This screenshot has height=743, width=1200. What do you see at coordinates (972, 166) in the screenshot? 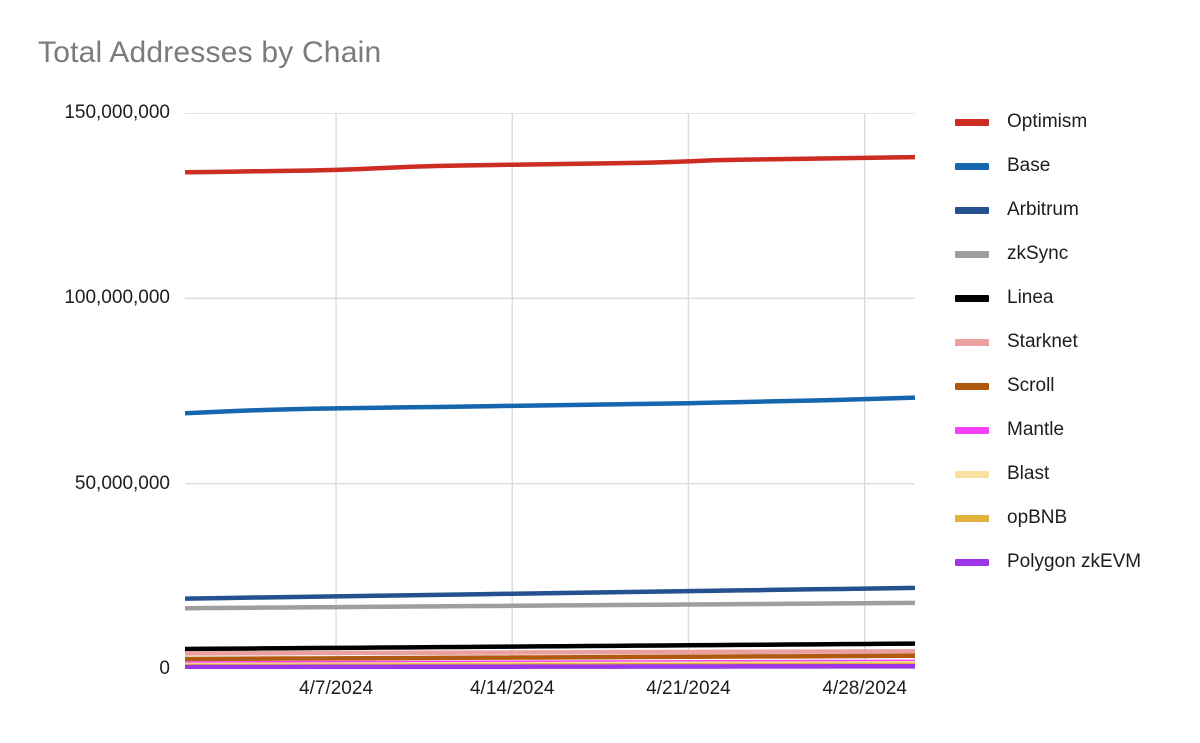
I see `legend-swatch-base` at bounding box center [972, 166].